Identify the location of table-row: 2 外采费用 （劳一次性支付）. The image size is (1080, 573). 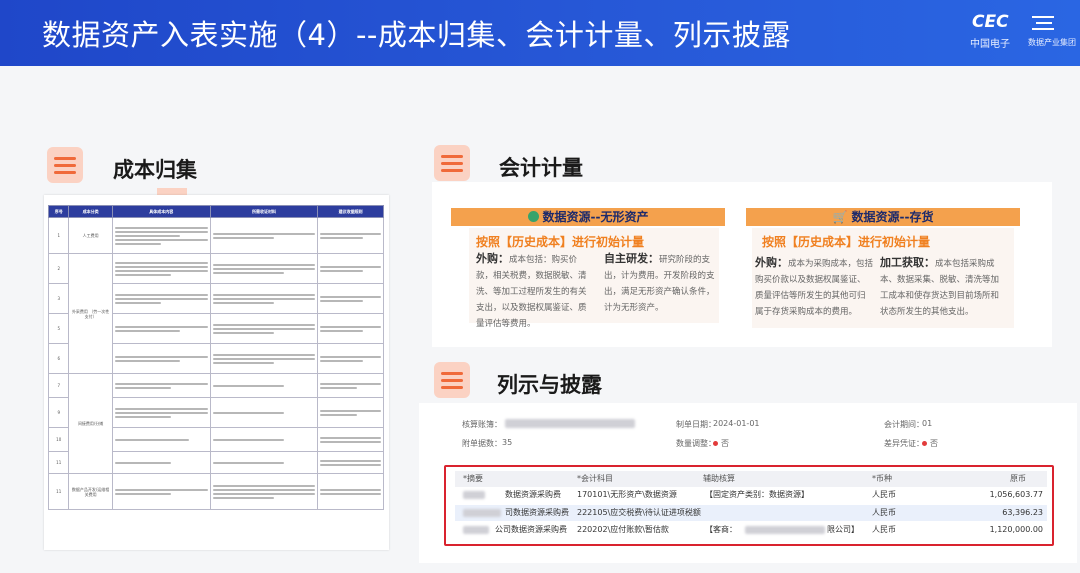
(215, 313).